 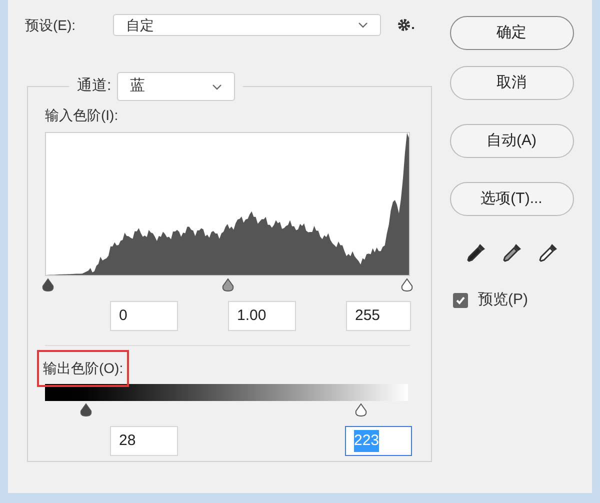 What do you see at coordinates (407, 25) in the screenshot?
I see `settings-icon` at bounding box center [407, 25].